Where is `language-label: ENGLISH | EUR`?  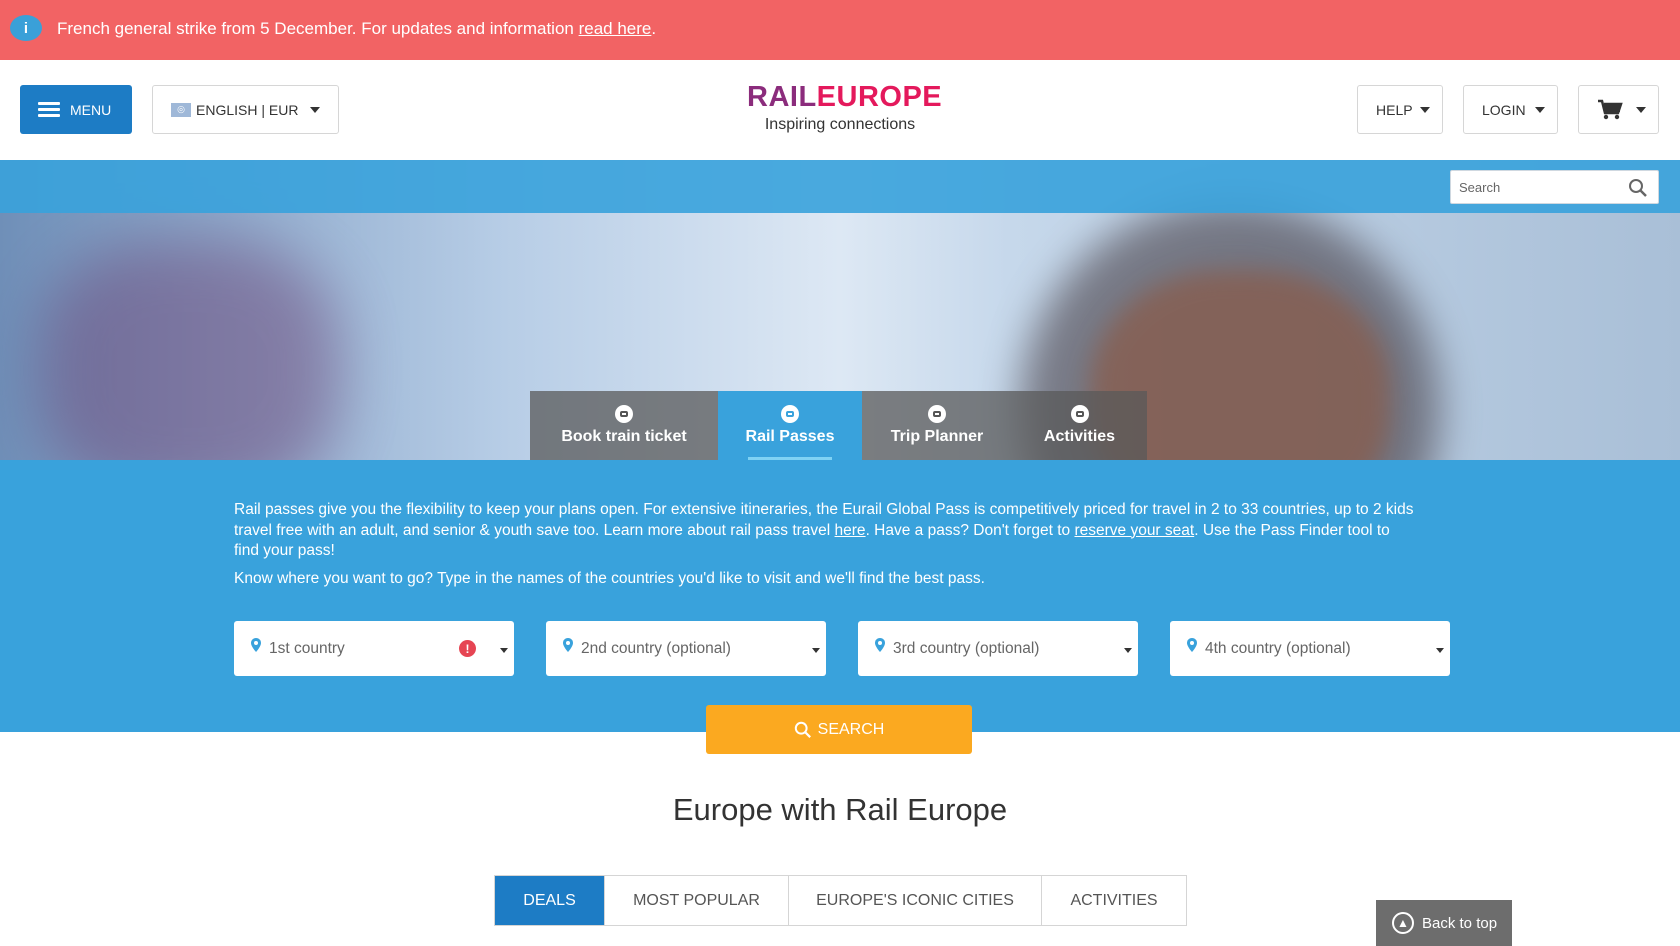 language-label: ENGLISH | EUR is located at coordinates (247, 109).